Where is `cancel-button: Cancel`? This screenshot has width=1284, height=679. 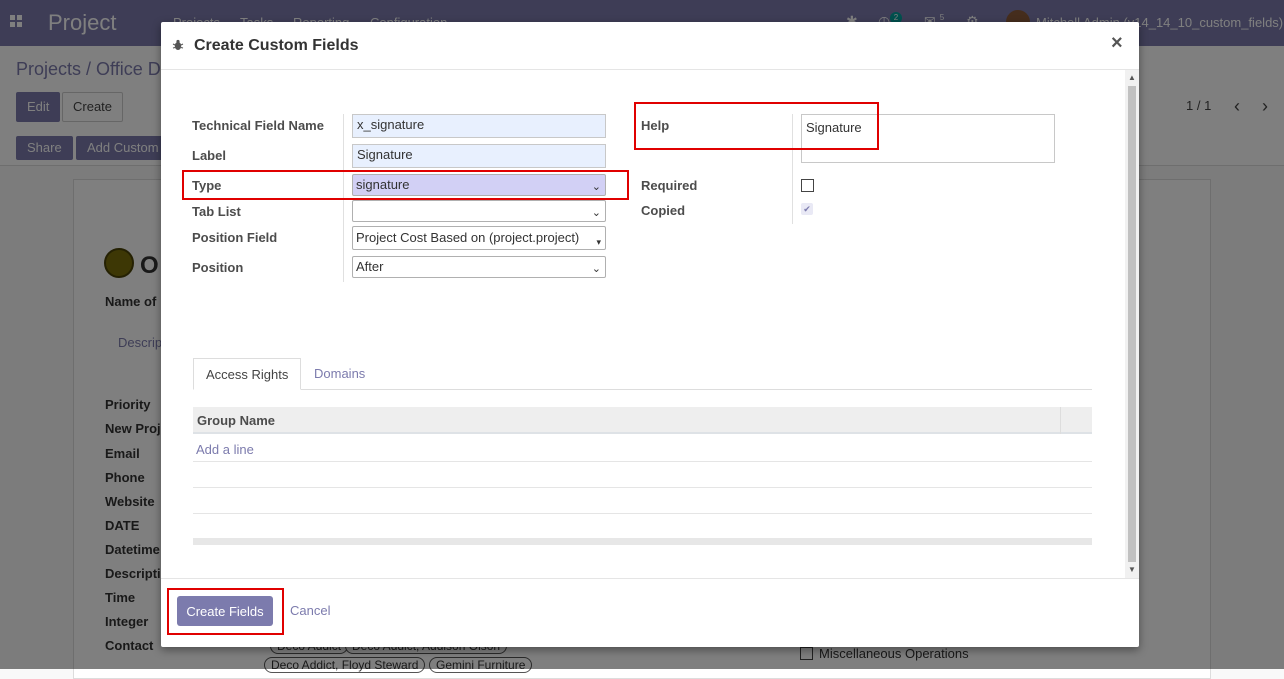
cancel-button: Cancel is located at coordinates (310, 610).